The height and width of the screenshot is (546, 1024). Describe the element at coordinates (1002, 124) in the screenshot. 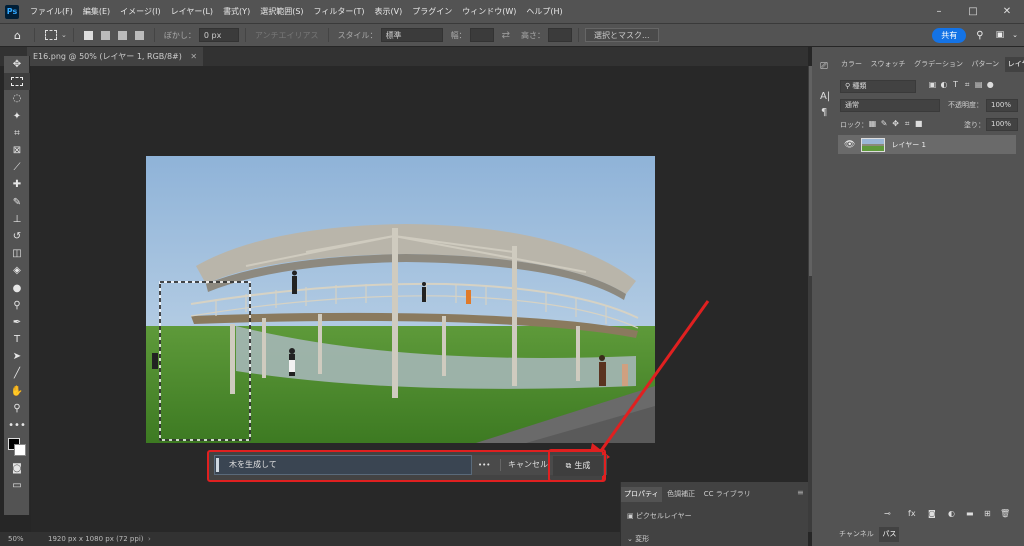

I see `fill-input: 100%` at that location.